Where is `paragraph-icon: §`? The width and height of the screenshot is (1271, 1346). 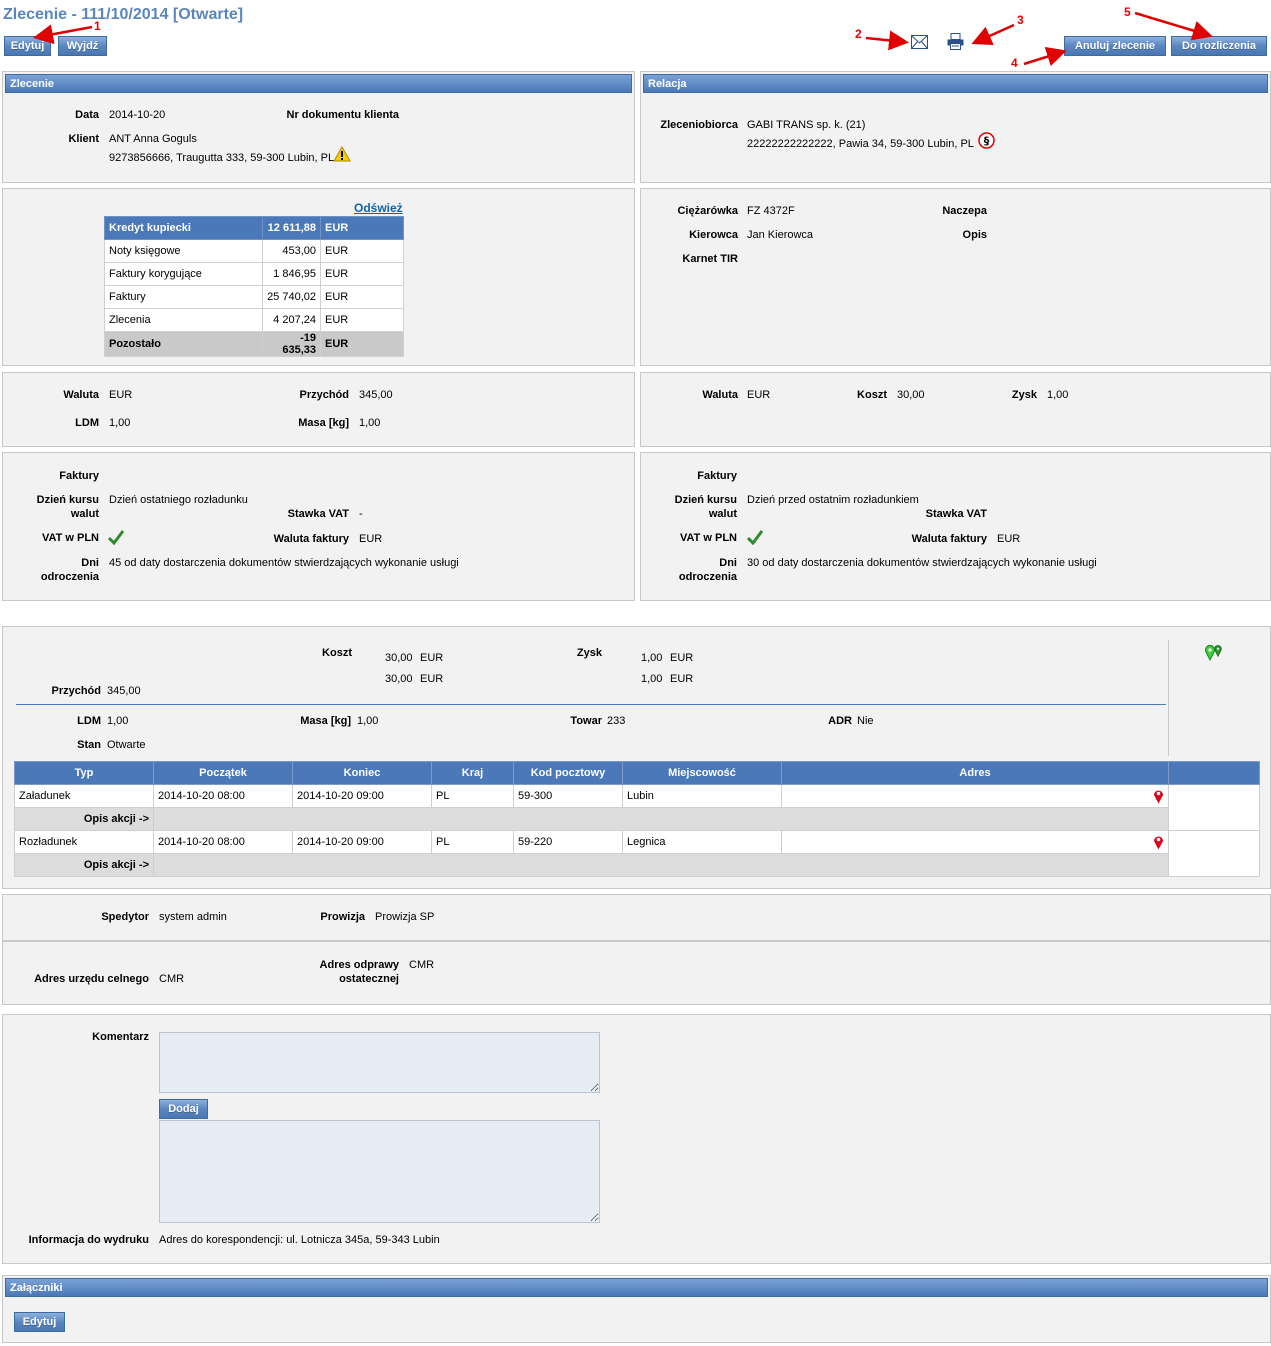 paragraph-icon: § is located at coordinates (986, 140).